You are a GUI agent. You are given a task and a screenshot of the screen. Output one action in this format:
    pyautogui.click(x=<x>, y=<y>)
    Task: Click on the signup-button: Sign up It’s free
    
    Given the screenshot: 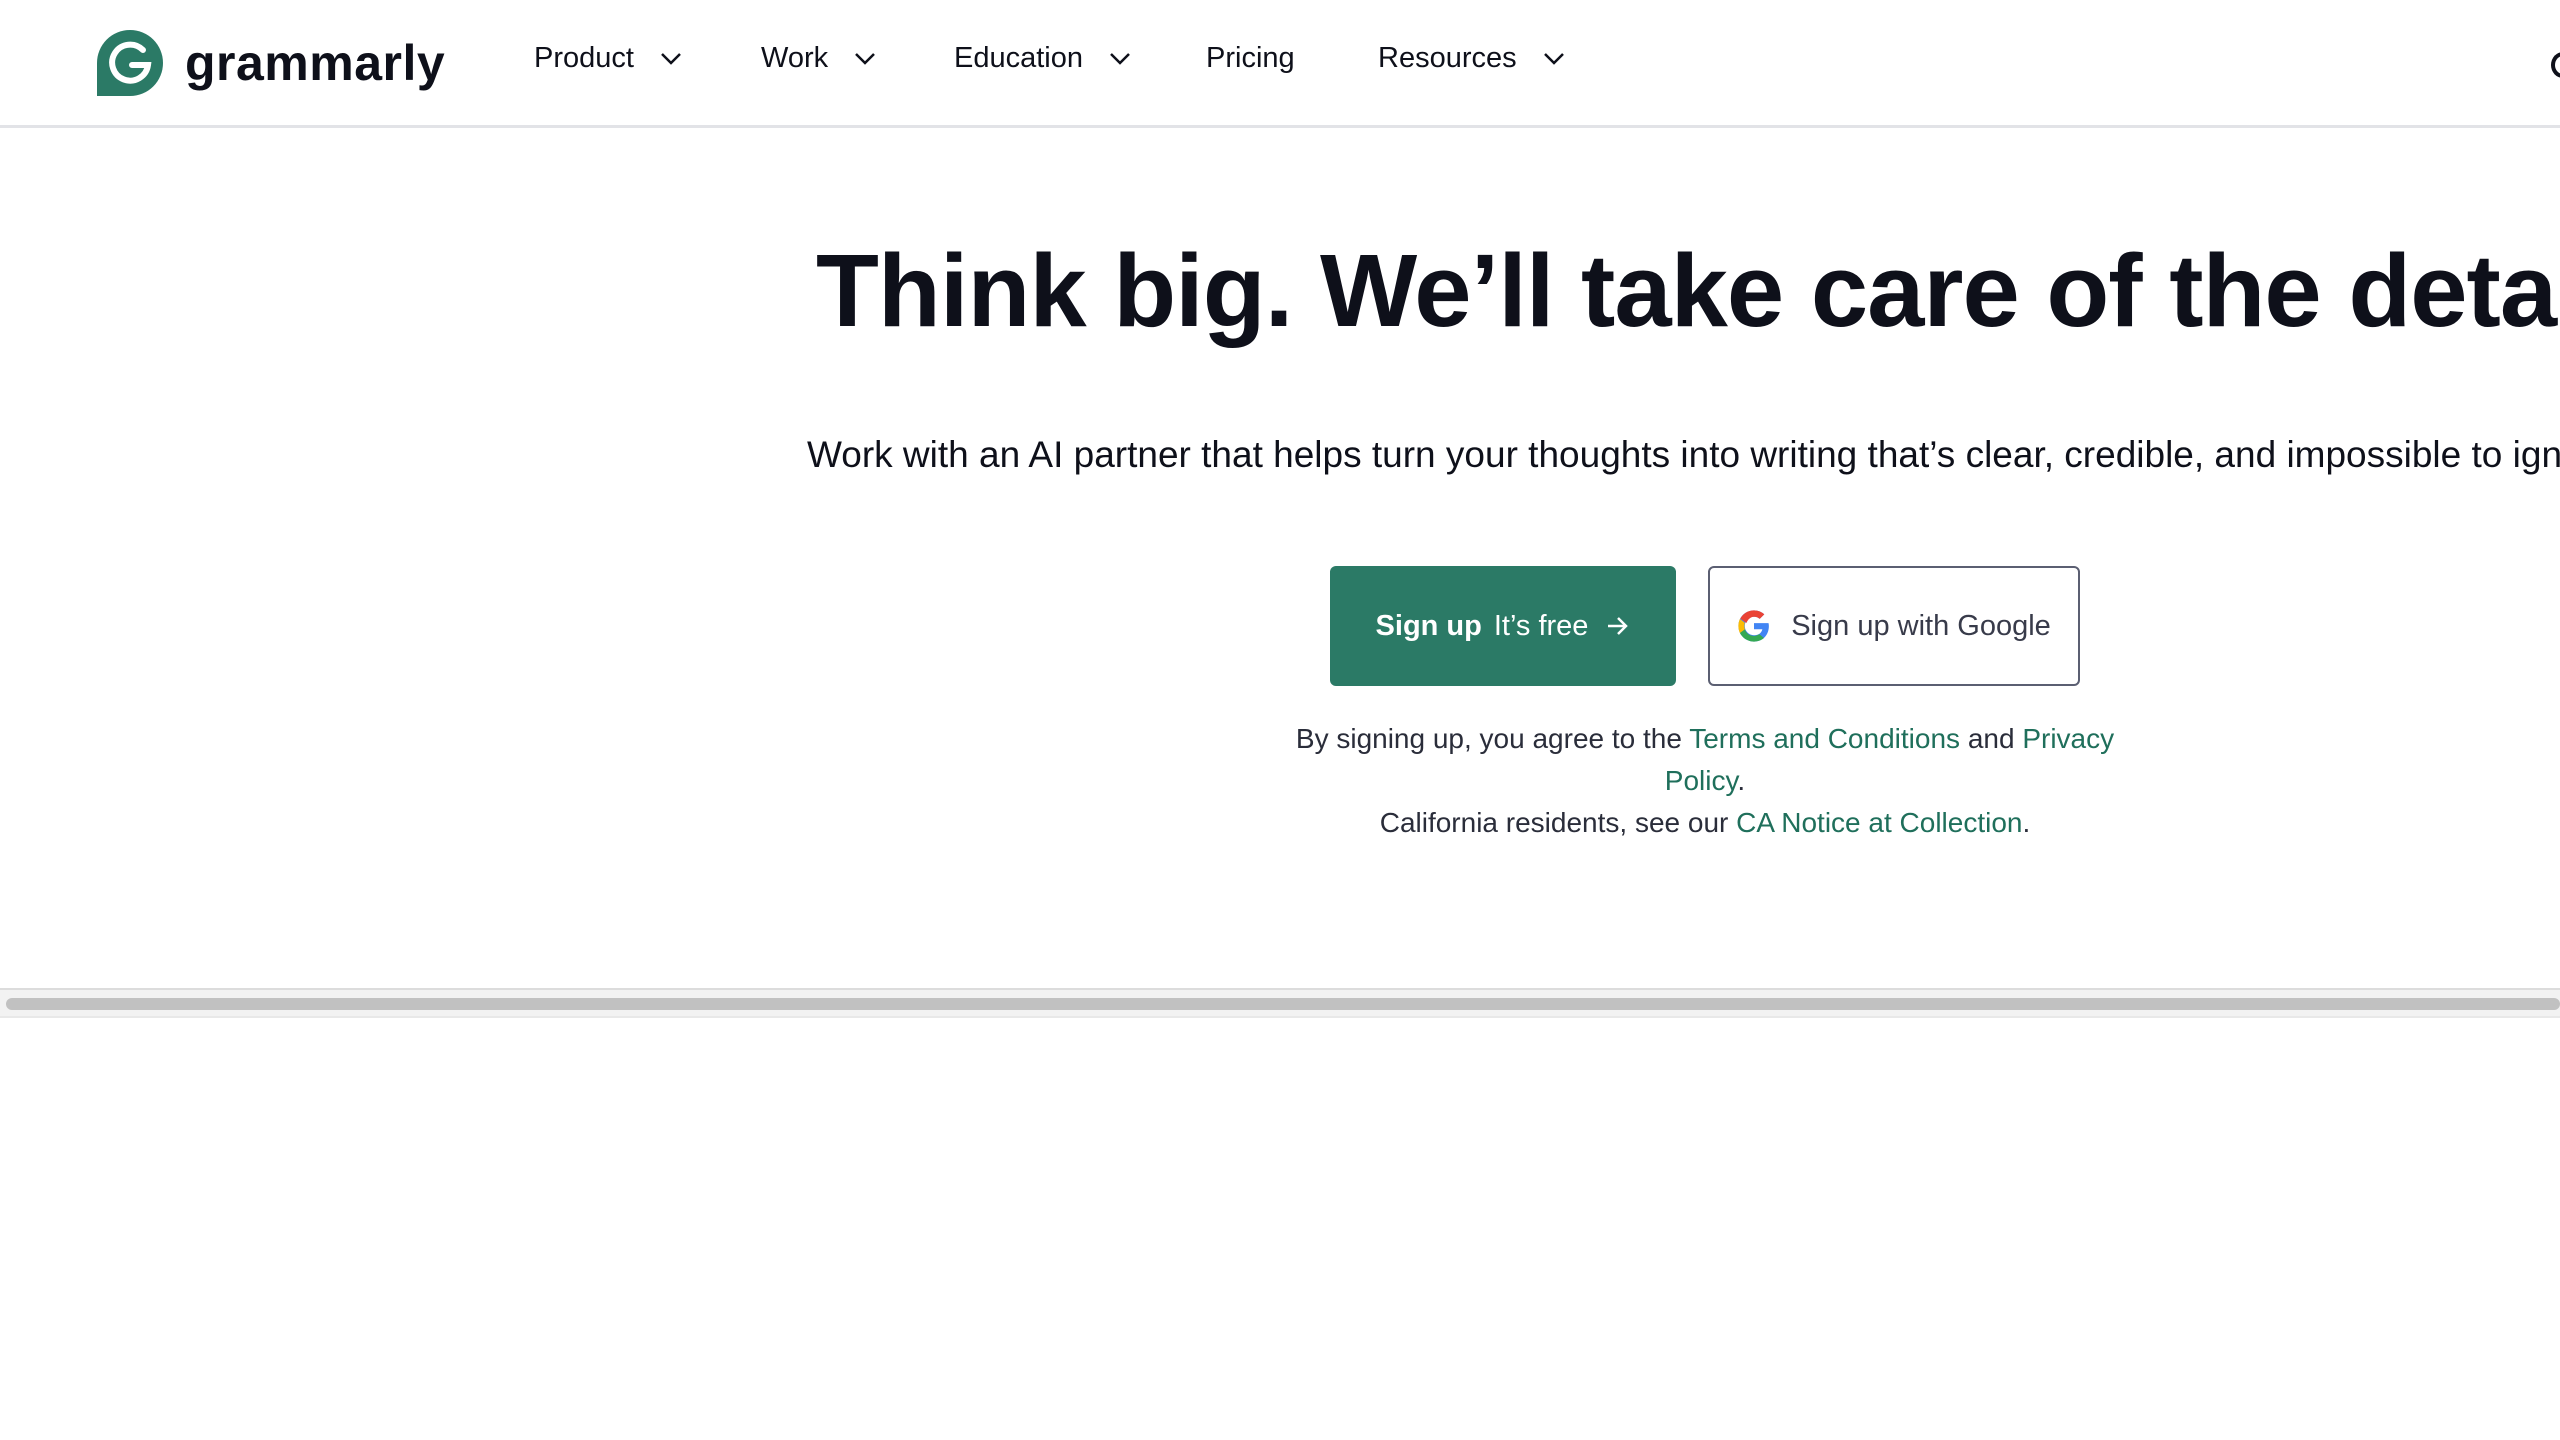 What is the action you would take?
    pyautogui.click(x=1503, y=626)
    